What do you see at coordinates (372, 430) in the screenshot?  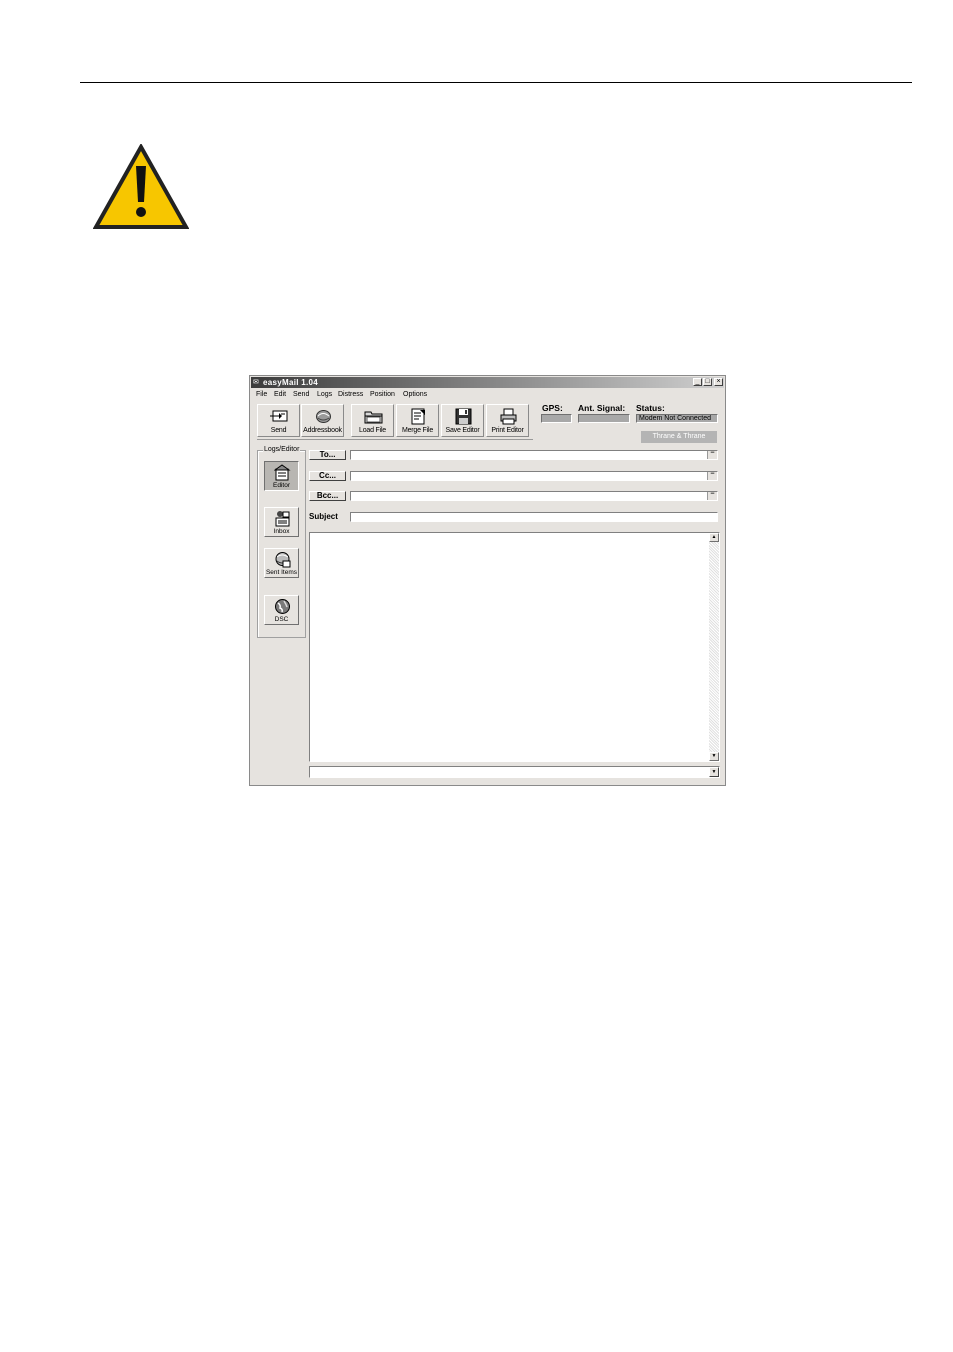 I see `load-file-label: Load File` at bounding box center [372, 430].